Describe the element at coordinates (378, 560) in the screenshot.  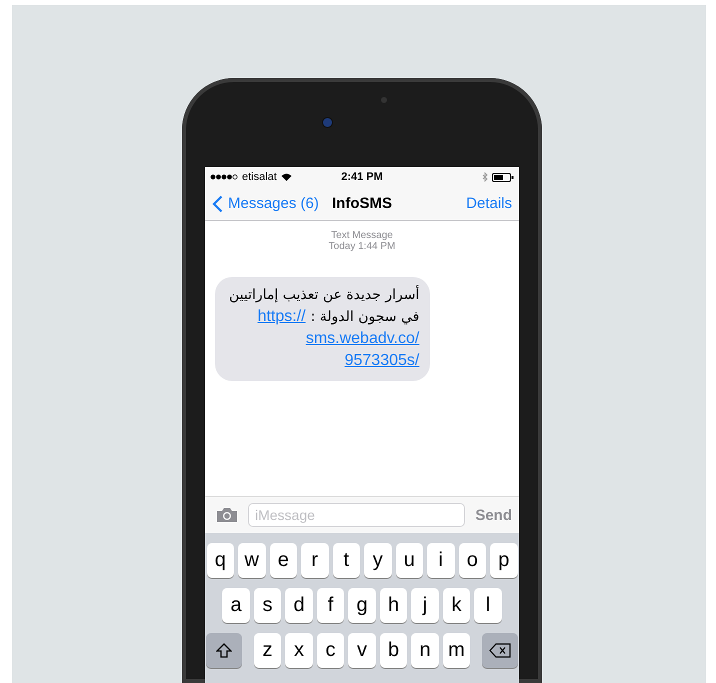
I see `keyboard-key: y` at that location.